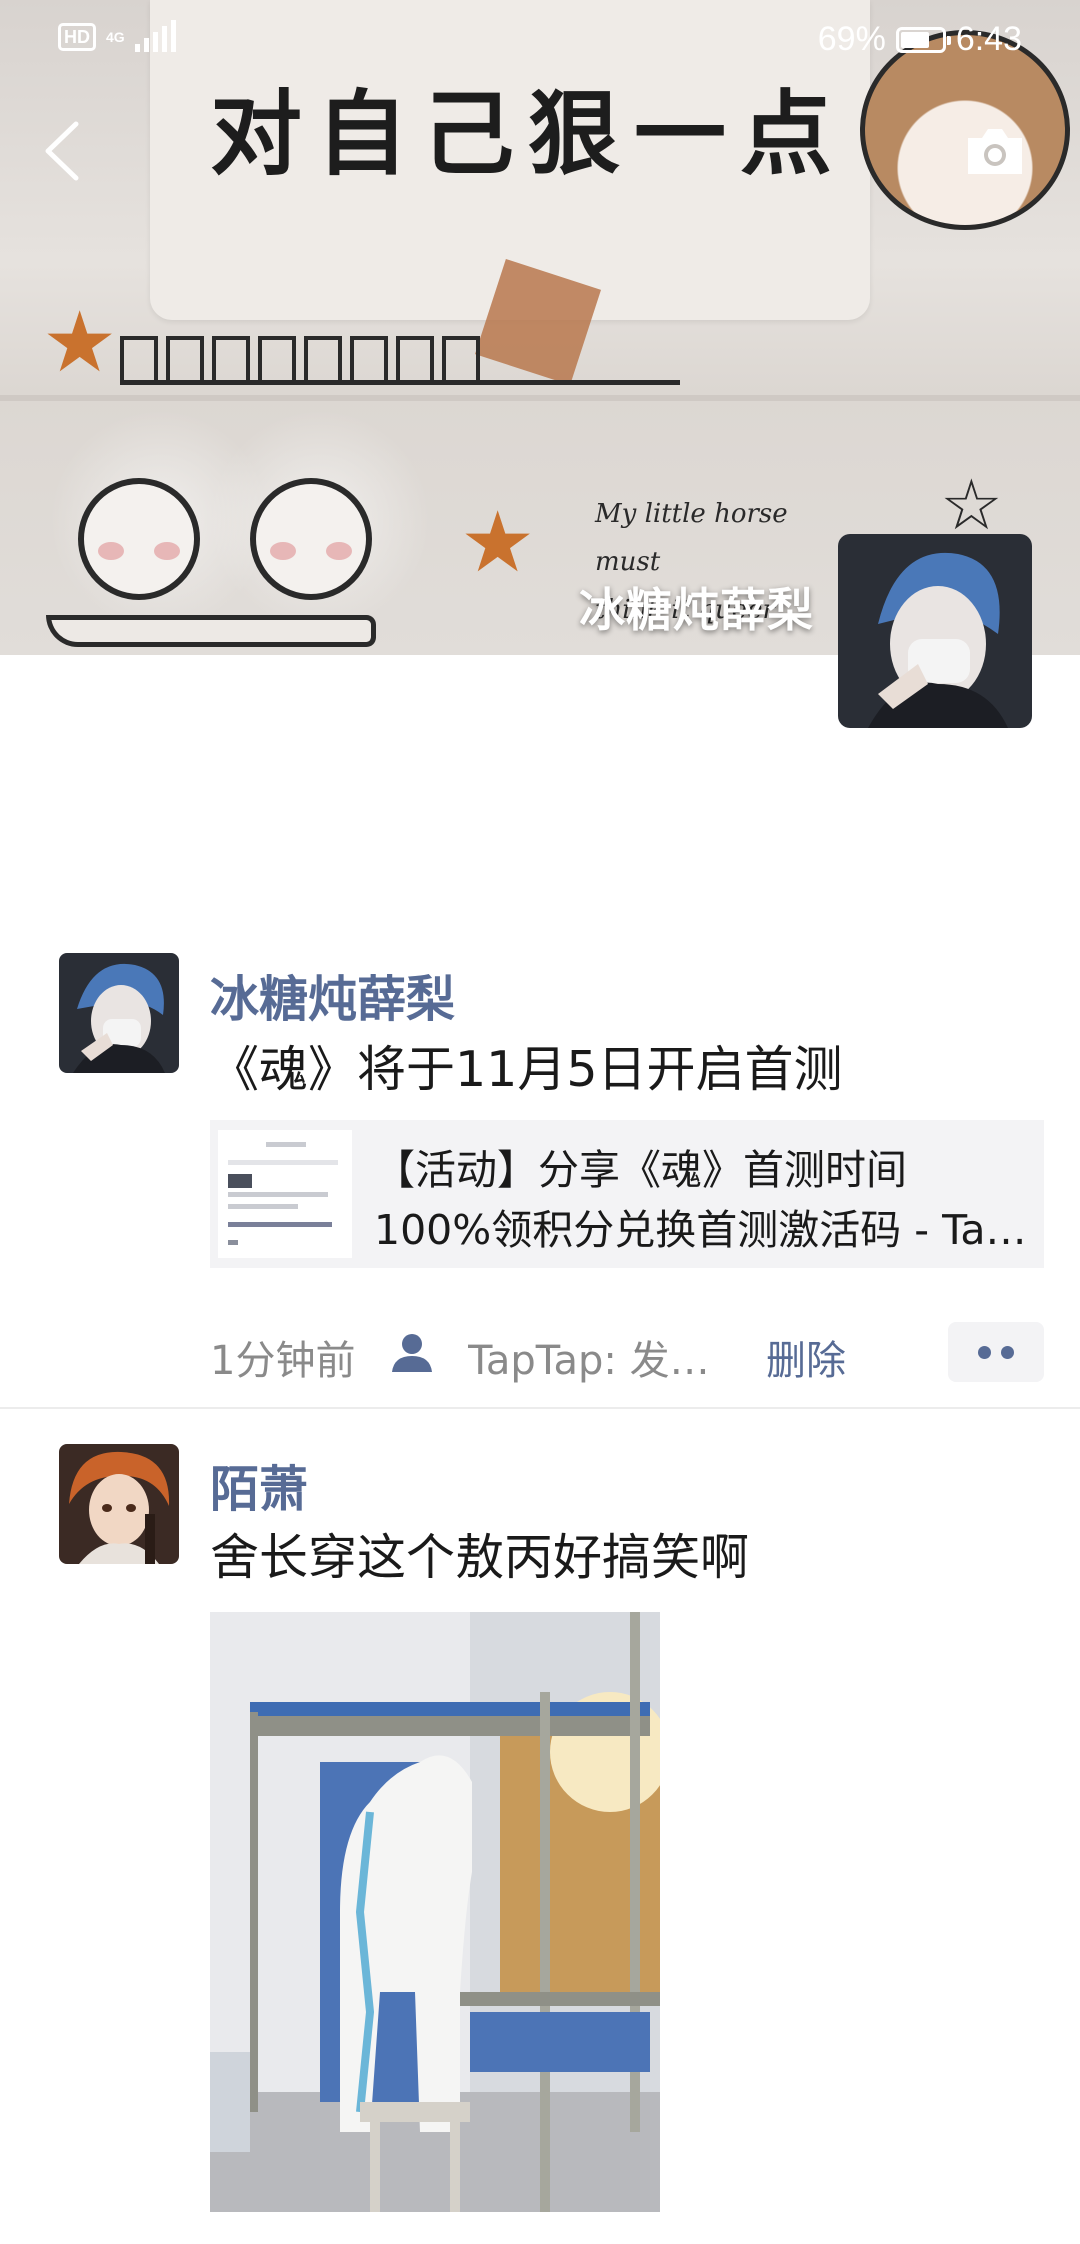 The width and height of the screenshot is (1080, 2244). I want to click on camera-icon, so click(995, 151).